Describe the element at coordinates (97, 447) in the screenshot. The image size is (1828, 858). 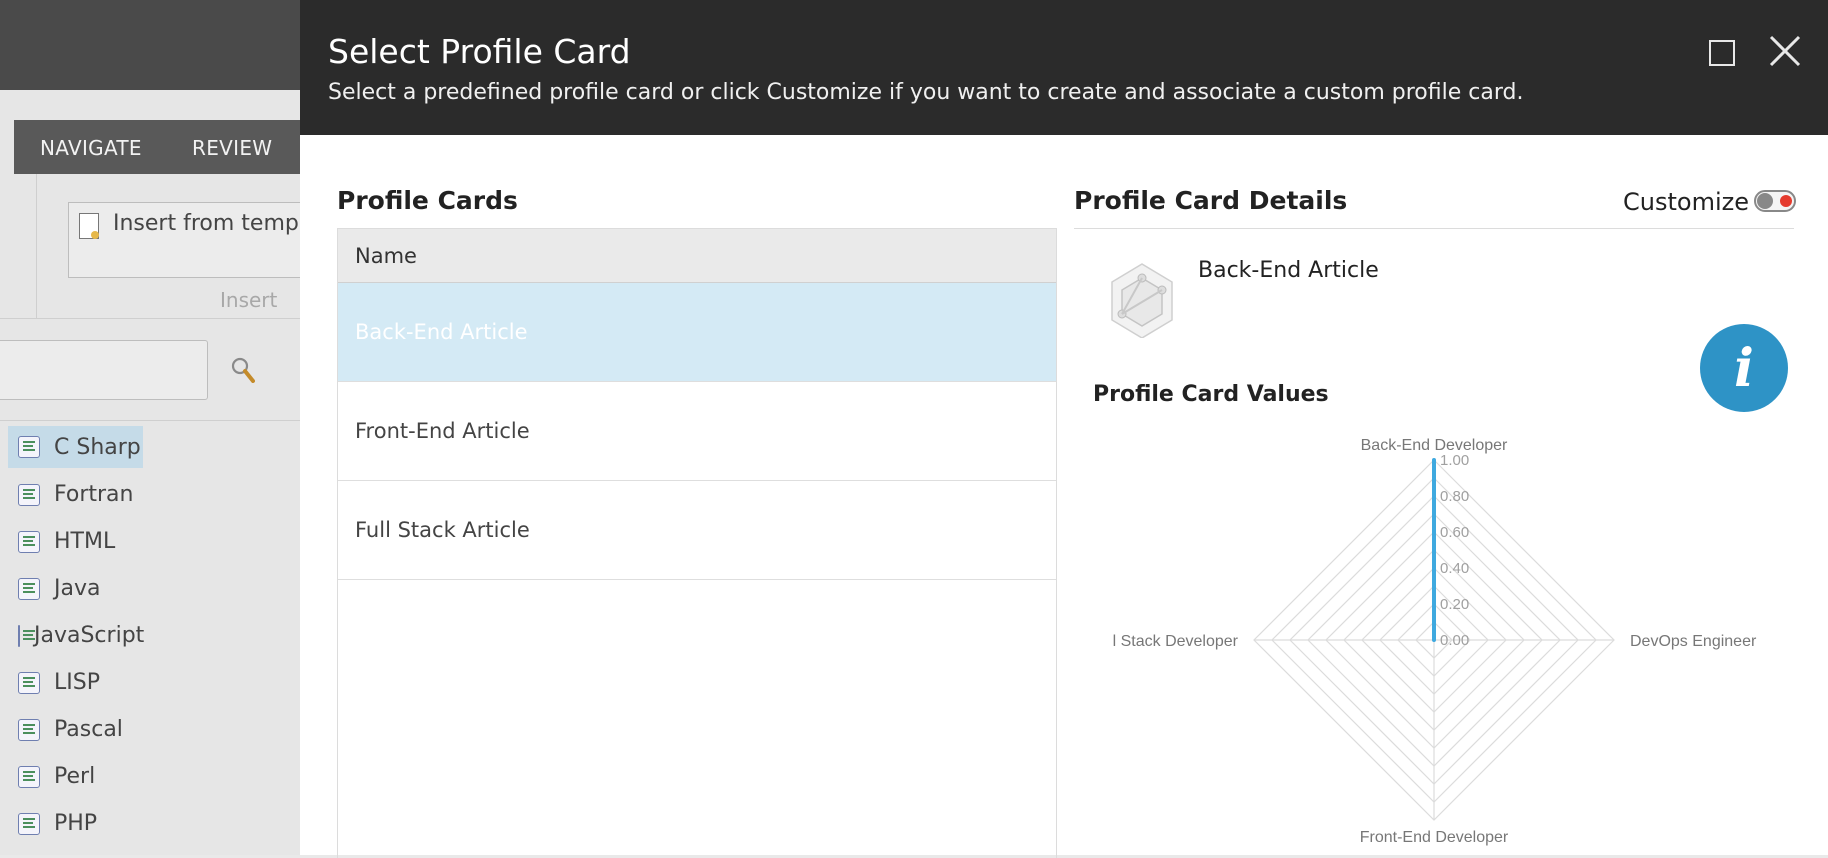
I see `tree-item-label: C Sharp` at that location.